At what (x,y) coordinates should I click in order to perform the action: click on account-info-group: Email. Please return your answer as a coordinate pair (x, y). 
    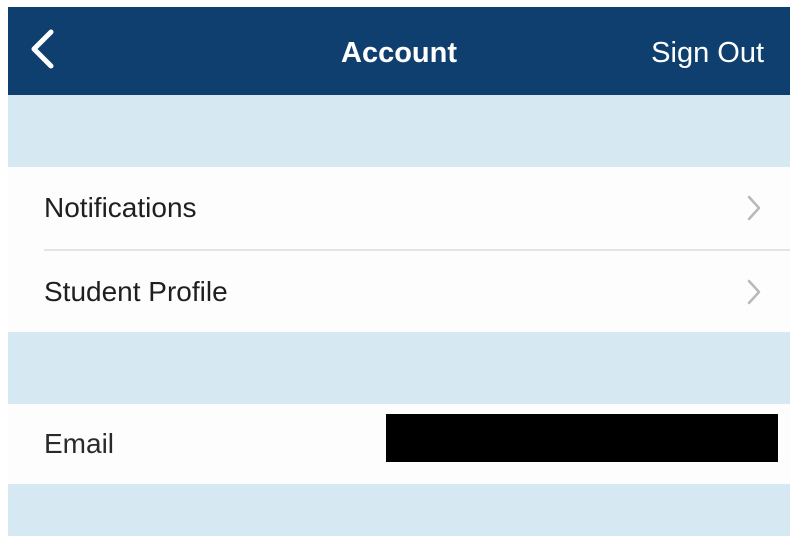
    Looking at the image, I should click on (399, 444).